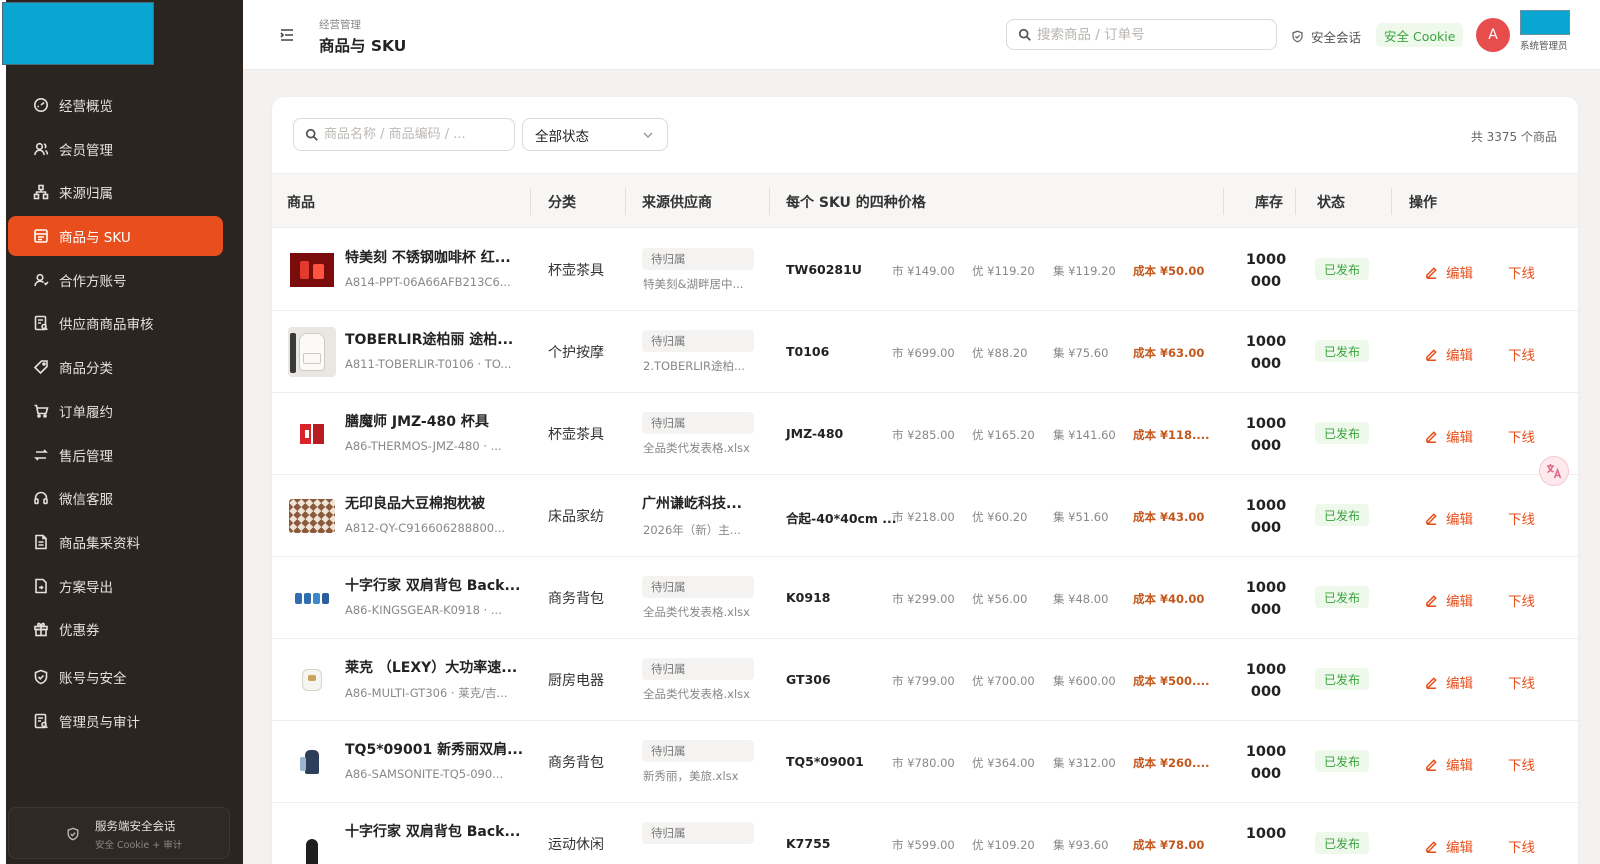 The width and height of the screenshot is (1600, 864). Describe the element at coordinates (1084, 763) in the screenshot. I see `group-price: 集 ¥312.00` at that location.